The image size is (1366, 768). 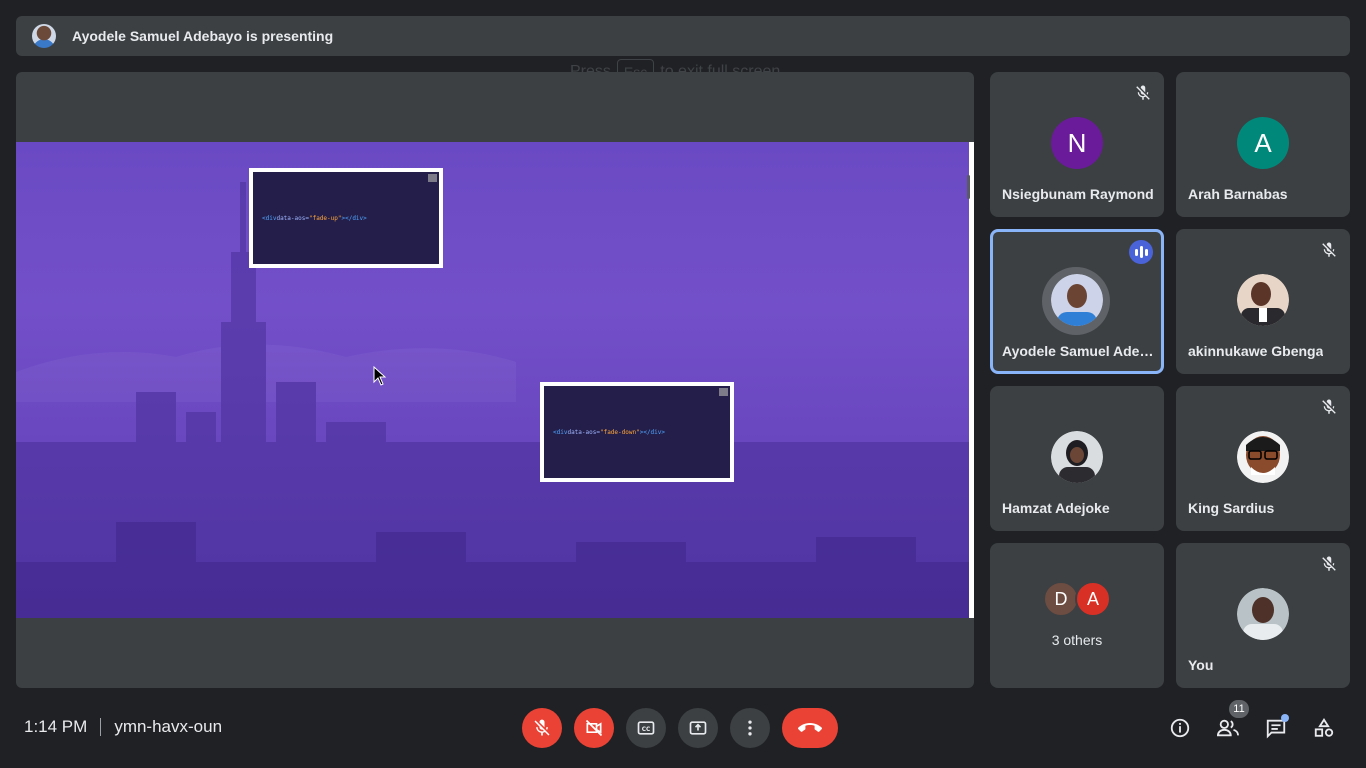 What do you see at coordinates (380, 376) in the screenshot?
I see `mouse-cursor-icon` at bounding box center [380, 376].